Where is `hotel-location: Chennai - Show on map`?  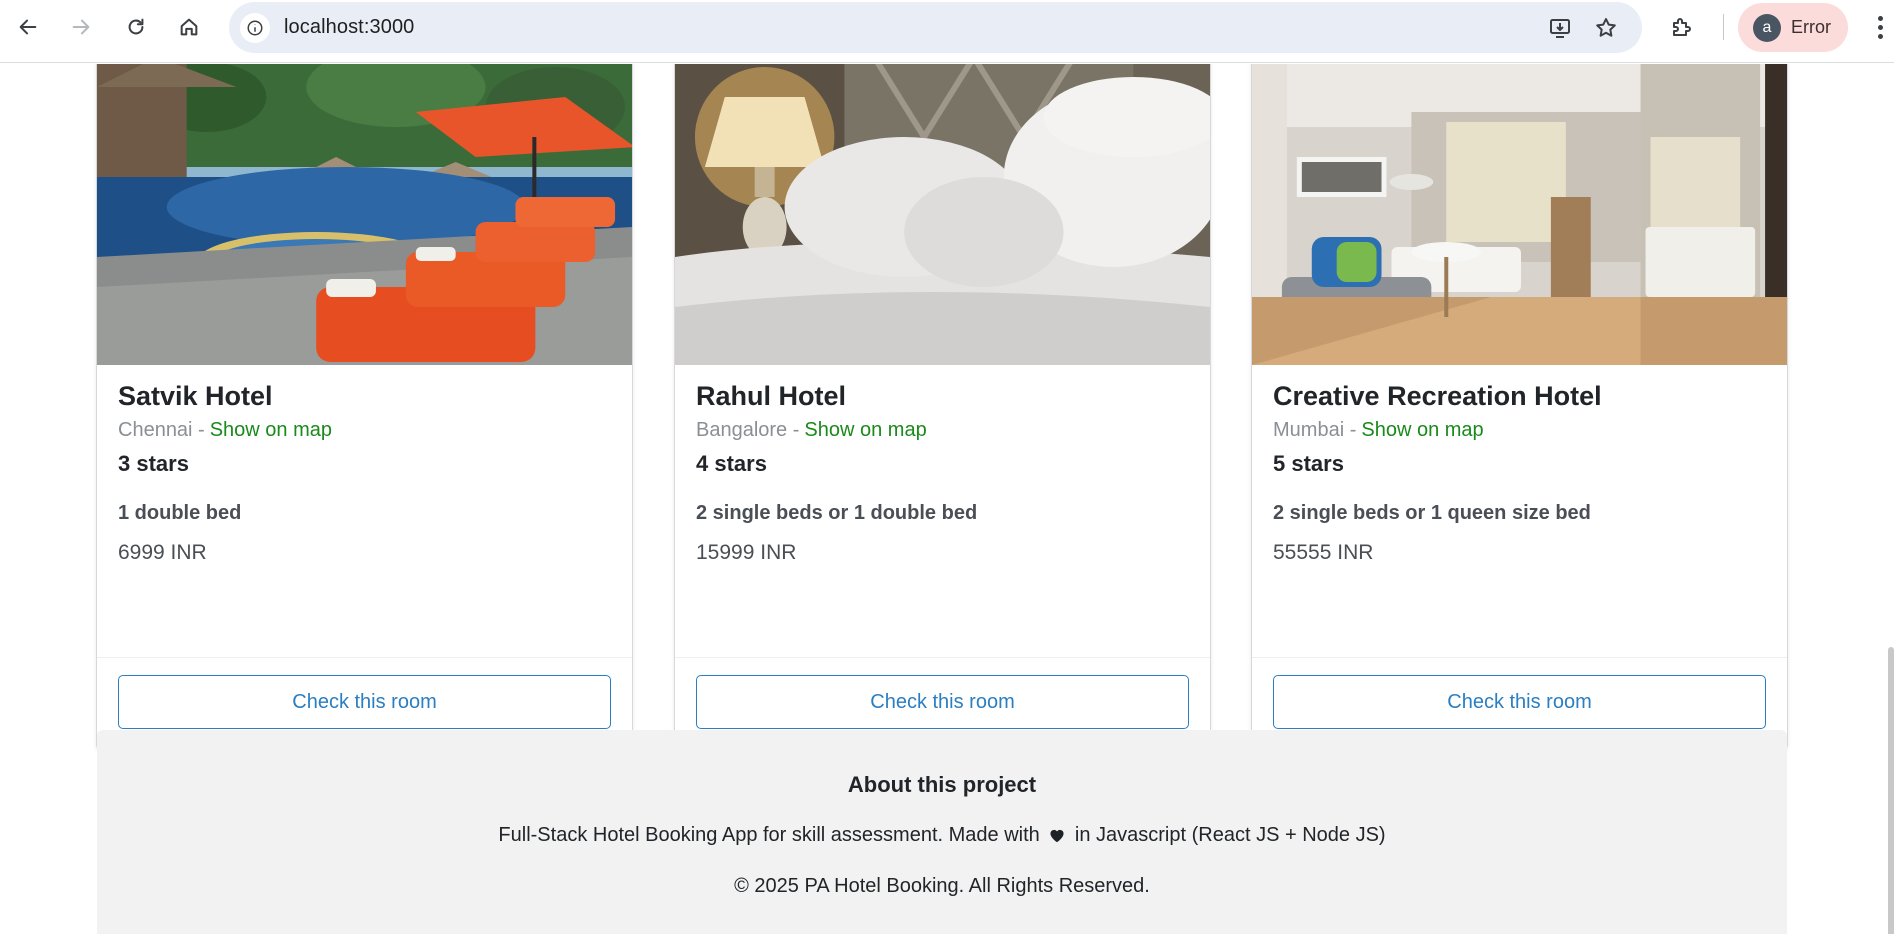 hotel-location: Chennai - Show on map is located at coordinates (225, 430).